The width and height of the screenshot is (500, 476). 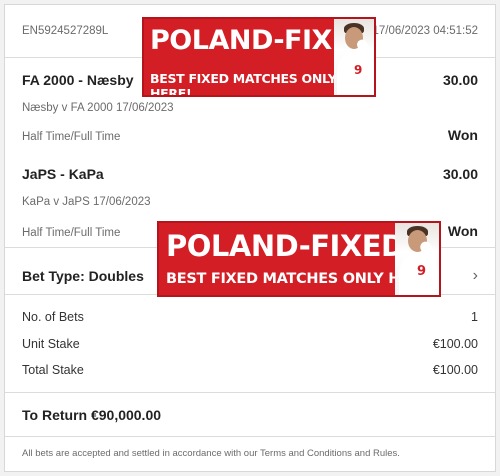 I want to click on total-stake-value: €100.00, so click(x=455, y=370).